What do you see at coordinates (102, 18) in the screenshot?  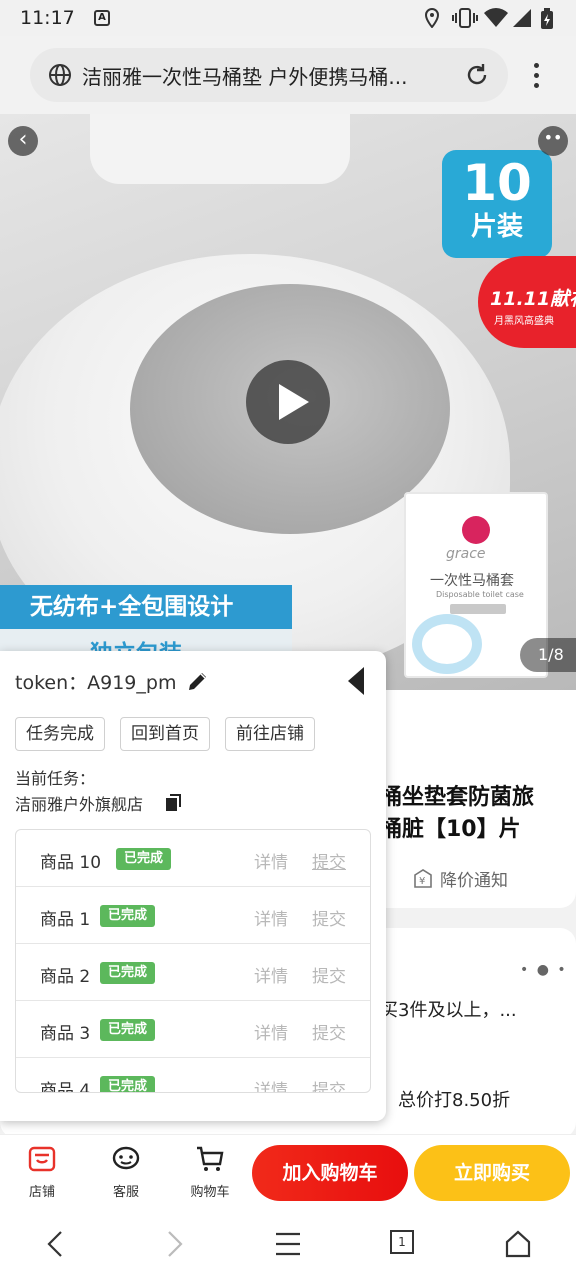 I see `notification-a-icon: A` at bounding box center [102, 18].